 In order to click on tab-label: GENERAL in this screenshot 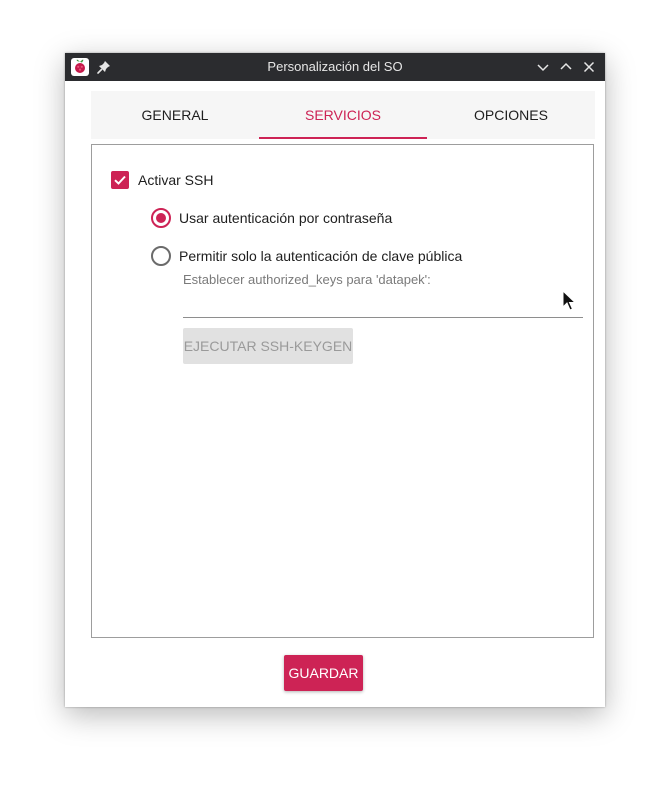, I will do `click(175, 115)`.